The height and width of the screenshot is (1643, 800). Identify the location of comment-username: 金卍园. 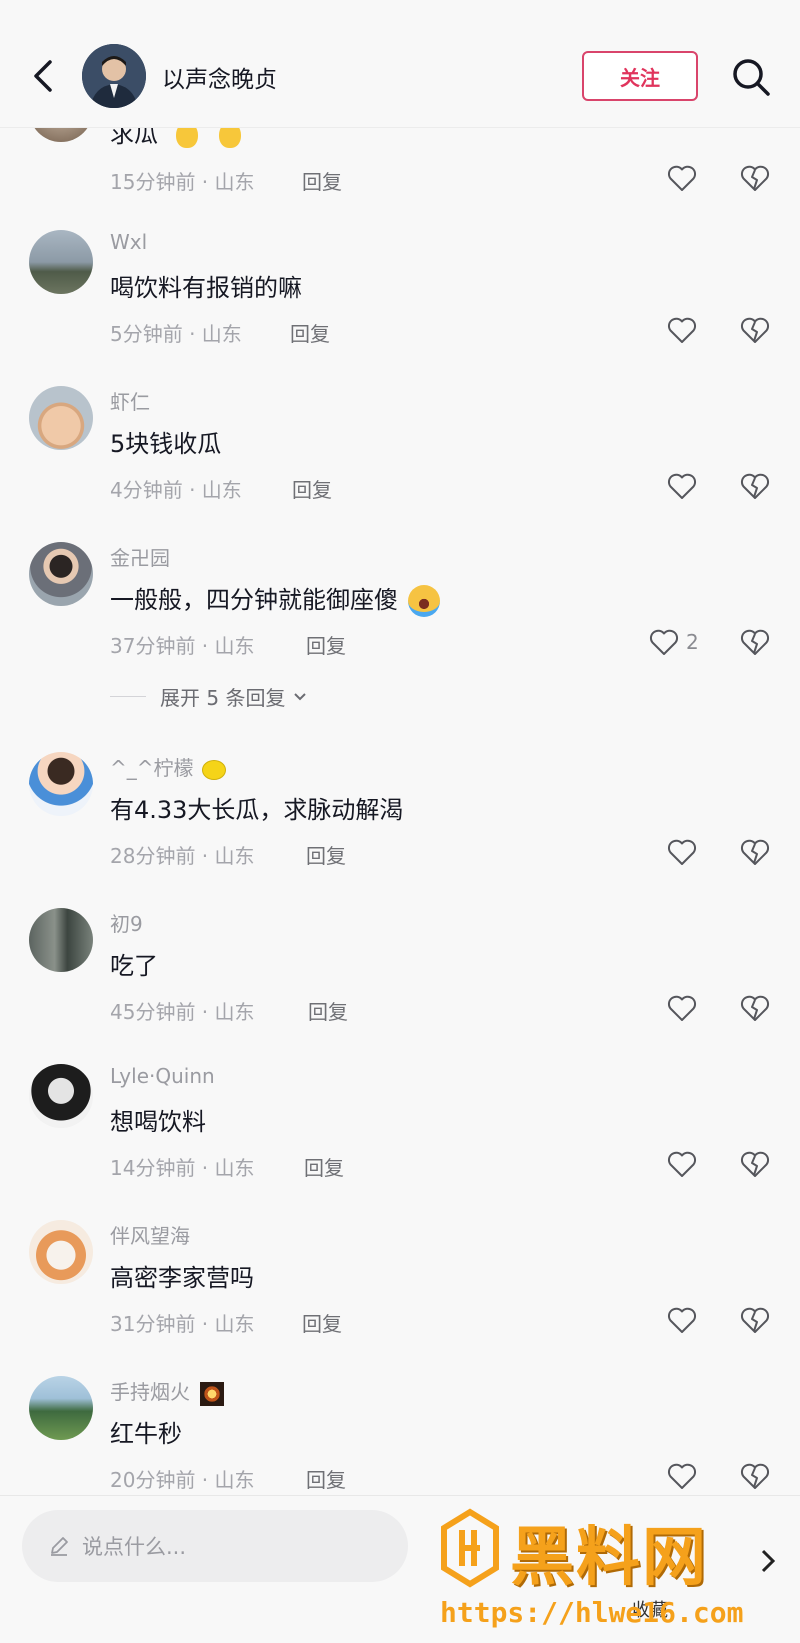
(140, 556).